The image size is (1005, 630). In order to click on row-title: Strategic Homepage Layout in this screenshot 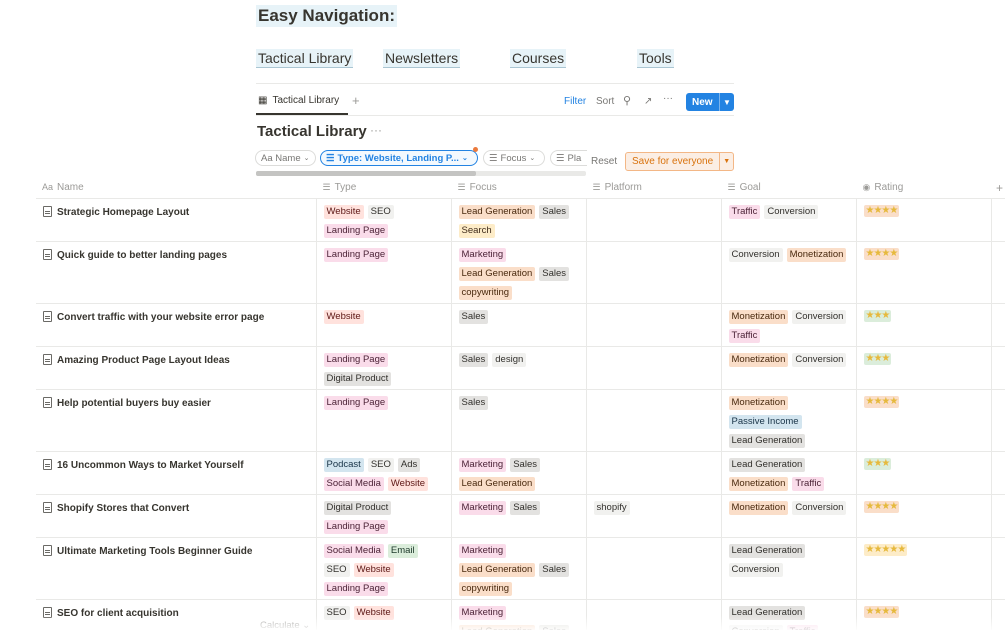, I will do `click(123, 212)`.